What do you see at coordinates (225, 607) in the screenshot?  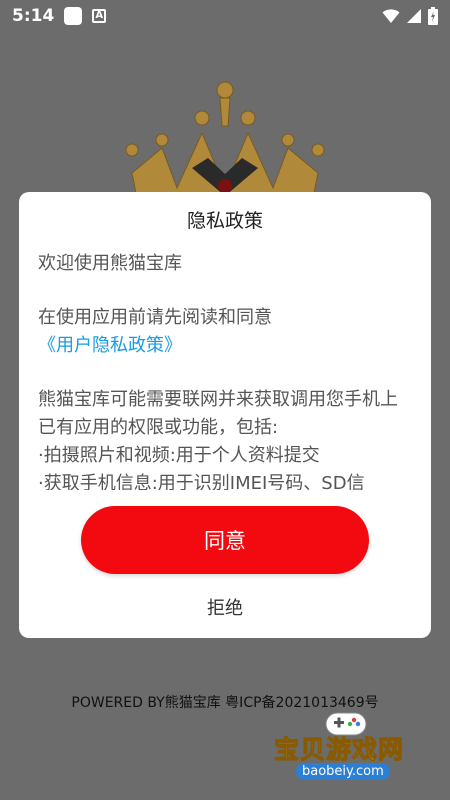 I see `reject-button: 拒绝` at bounding box center [225, 607].